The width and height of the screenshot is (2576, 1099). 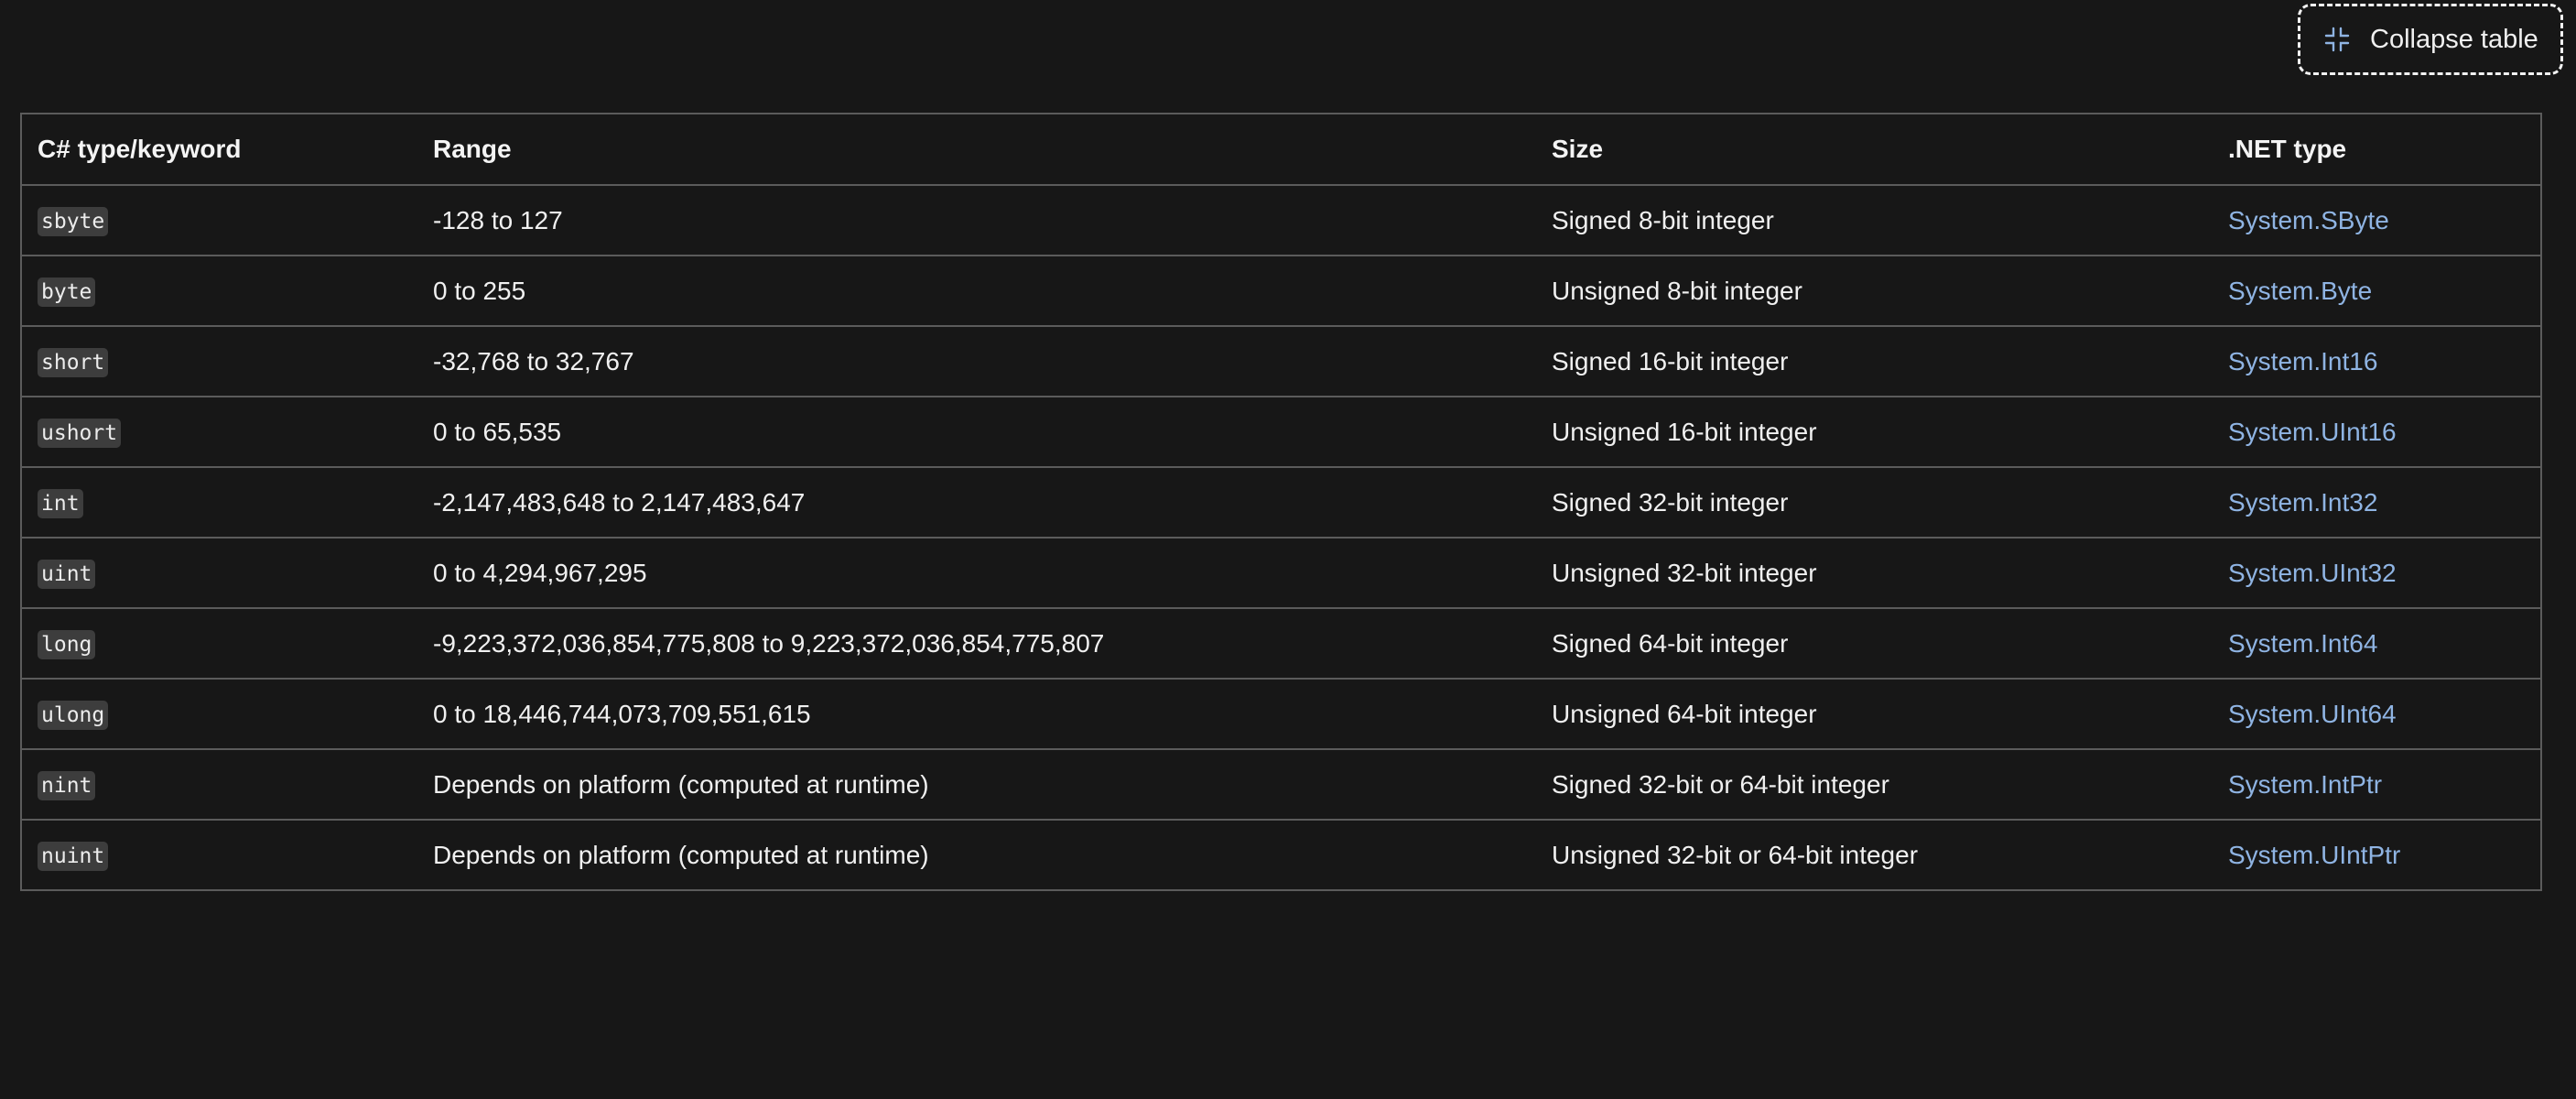 What do you see at coordinates (67, 292) in the screenshot?
I see `keyword-code: byte` at bounding box center [67, 292].